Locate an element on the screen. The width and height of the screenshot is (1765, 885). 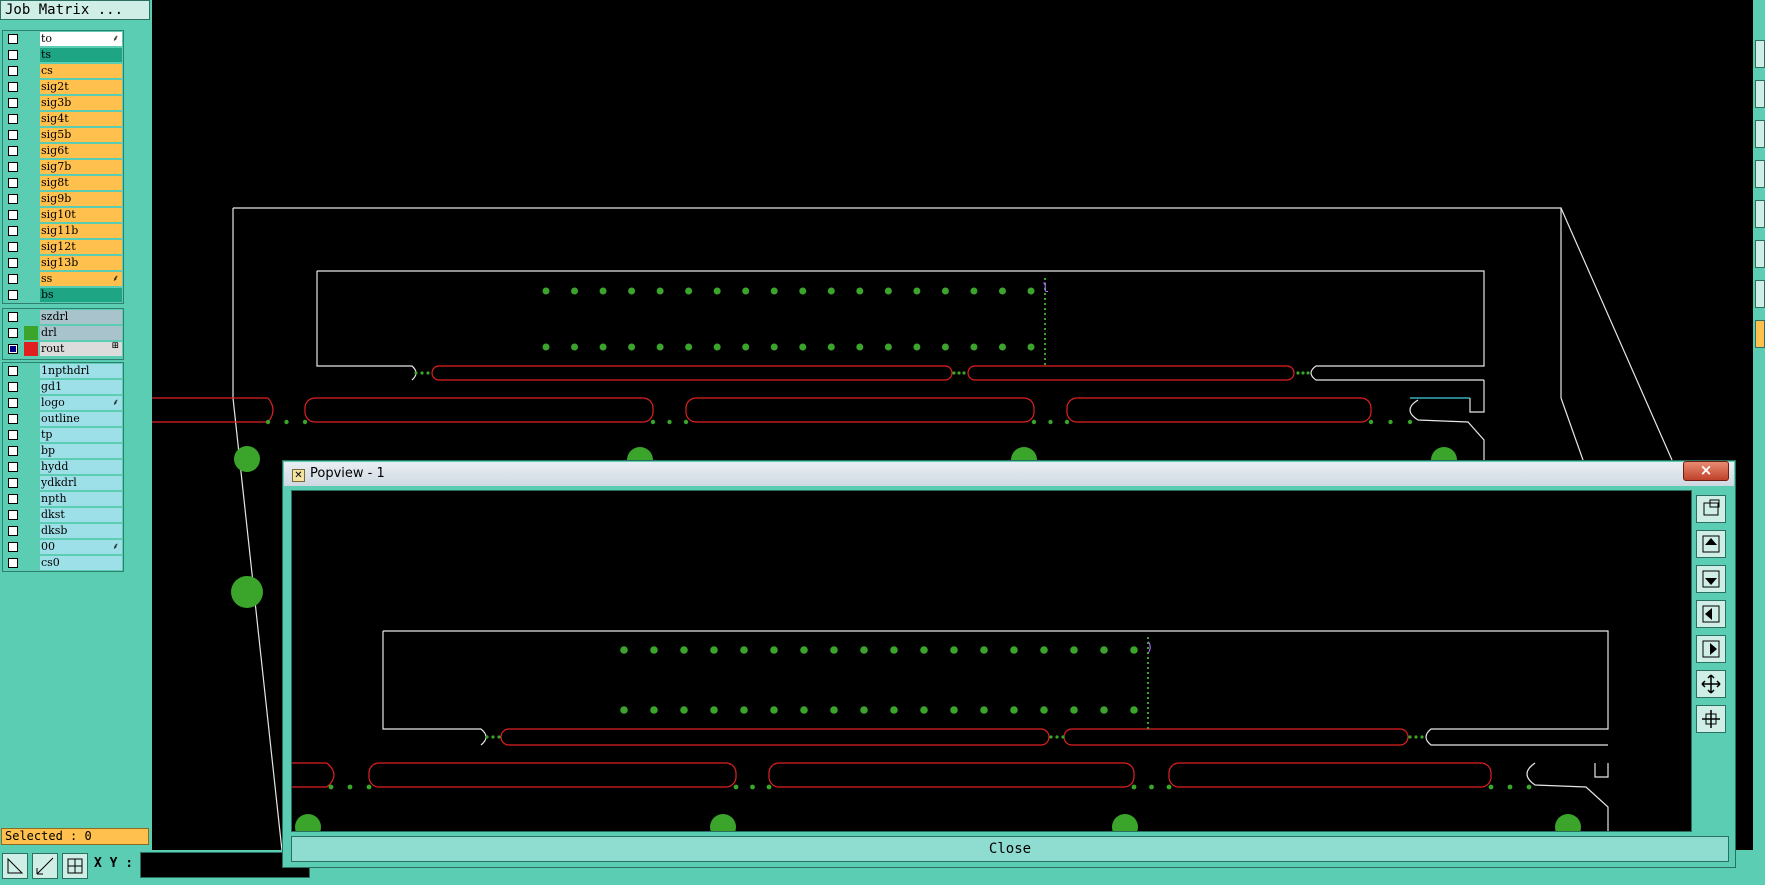
layer-name: sig4t is located at coordinates (81, 119).